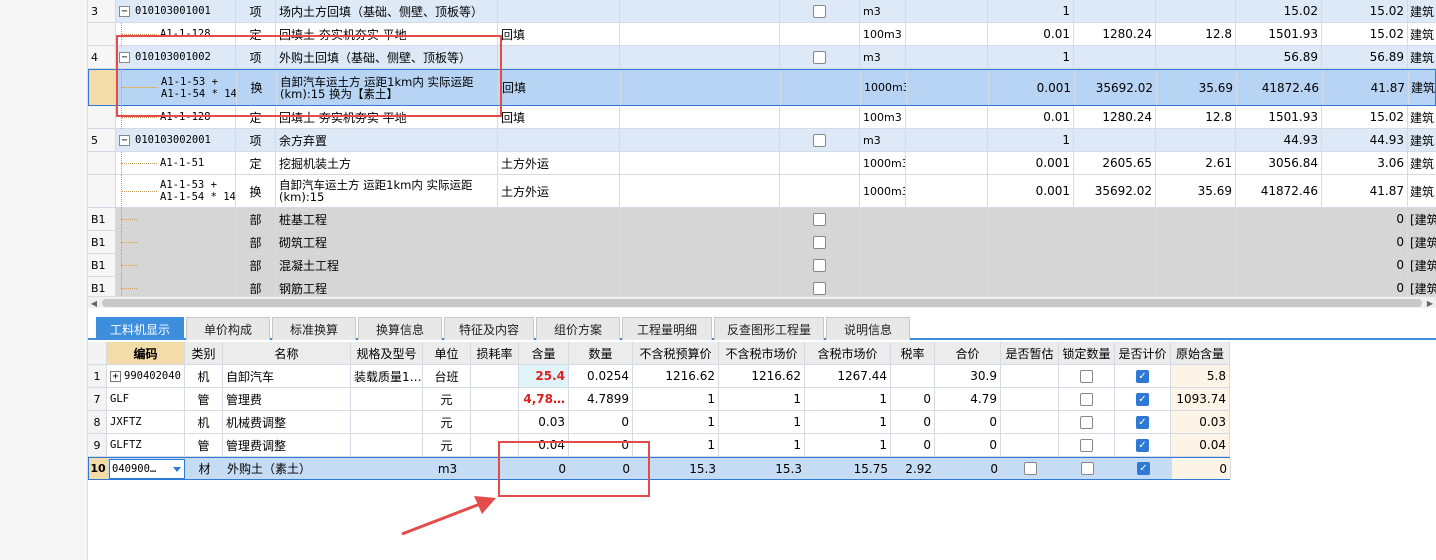 This screenshot has width=1436, height=560. I want to click on resource-content: 25.4, so click(544, 376).